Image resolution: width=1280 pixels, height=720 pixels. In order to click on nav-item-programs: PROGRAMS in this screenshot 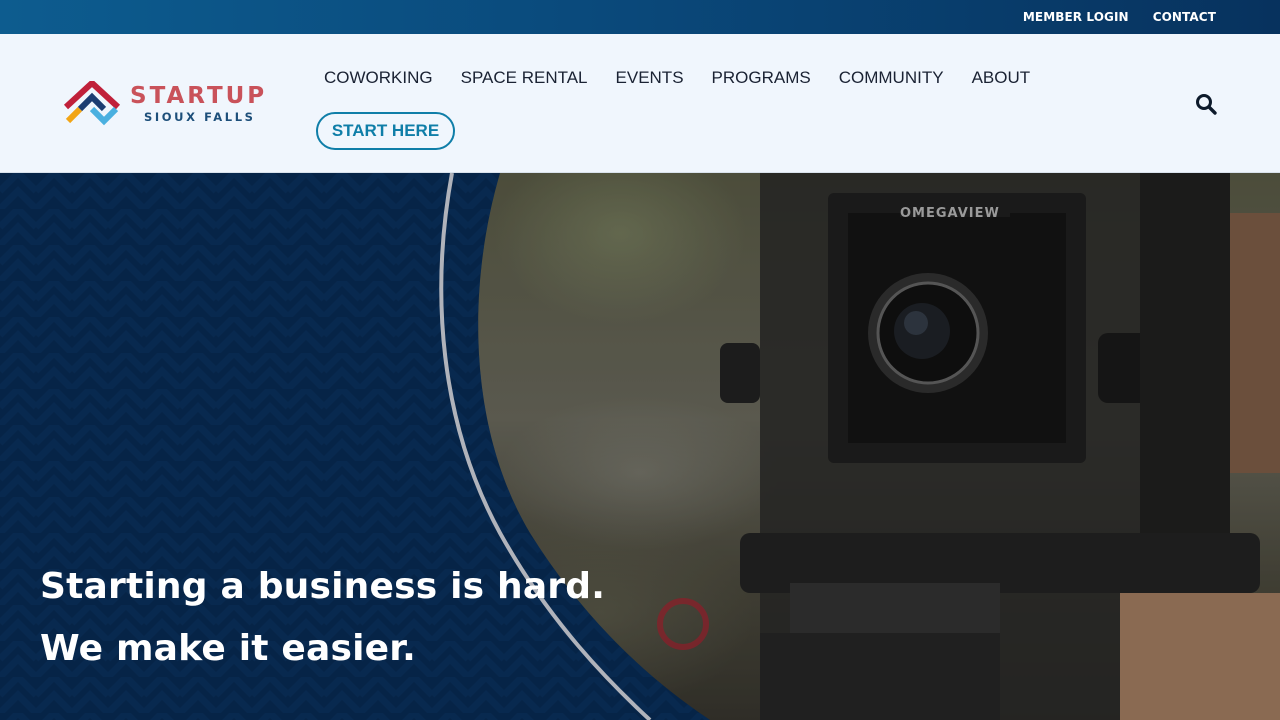, I will do `click(761, 78)`.